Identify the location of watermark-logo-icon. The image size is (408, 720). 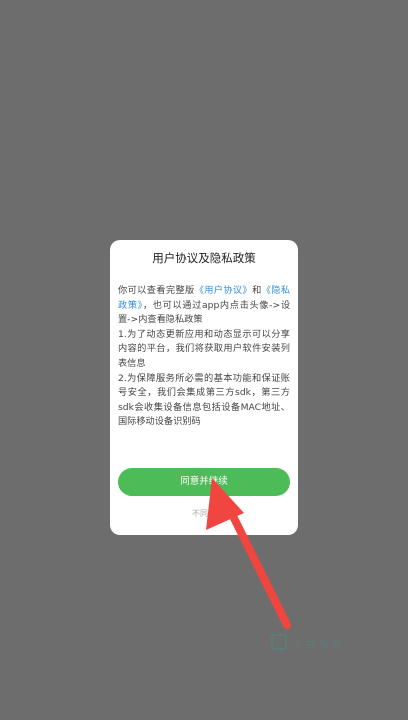
(279, 642).